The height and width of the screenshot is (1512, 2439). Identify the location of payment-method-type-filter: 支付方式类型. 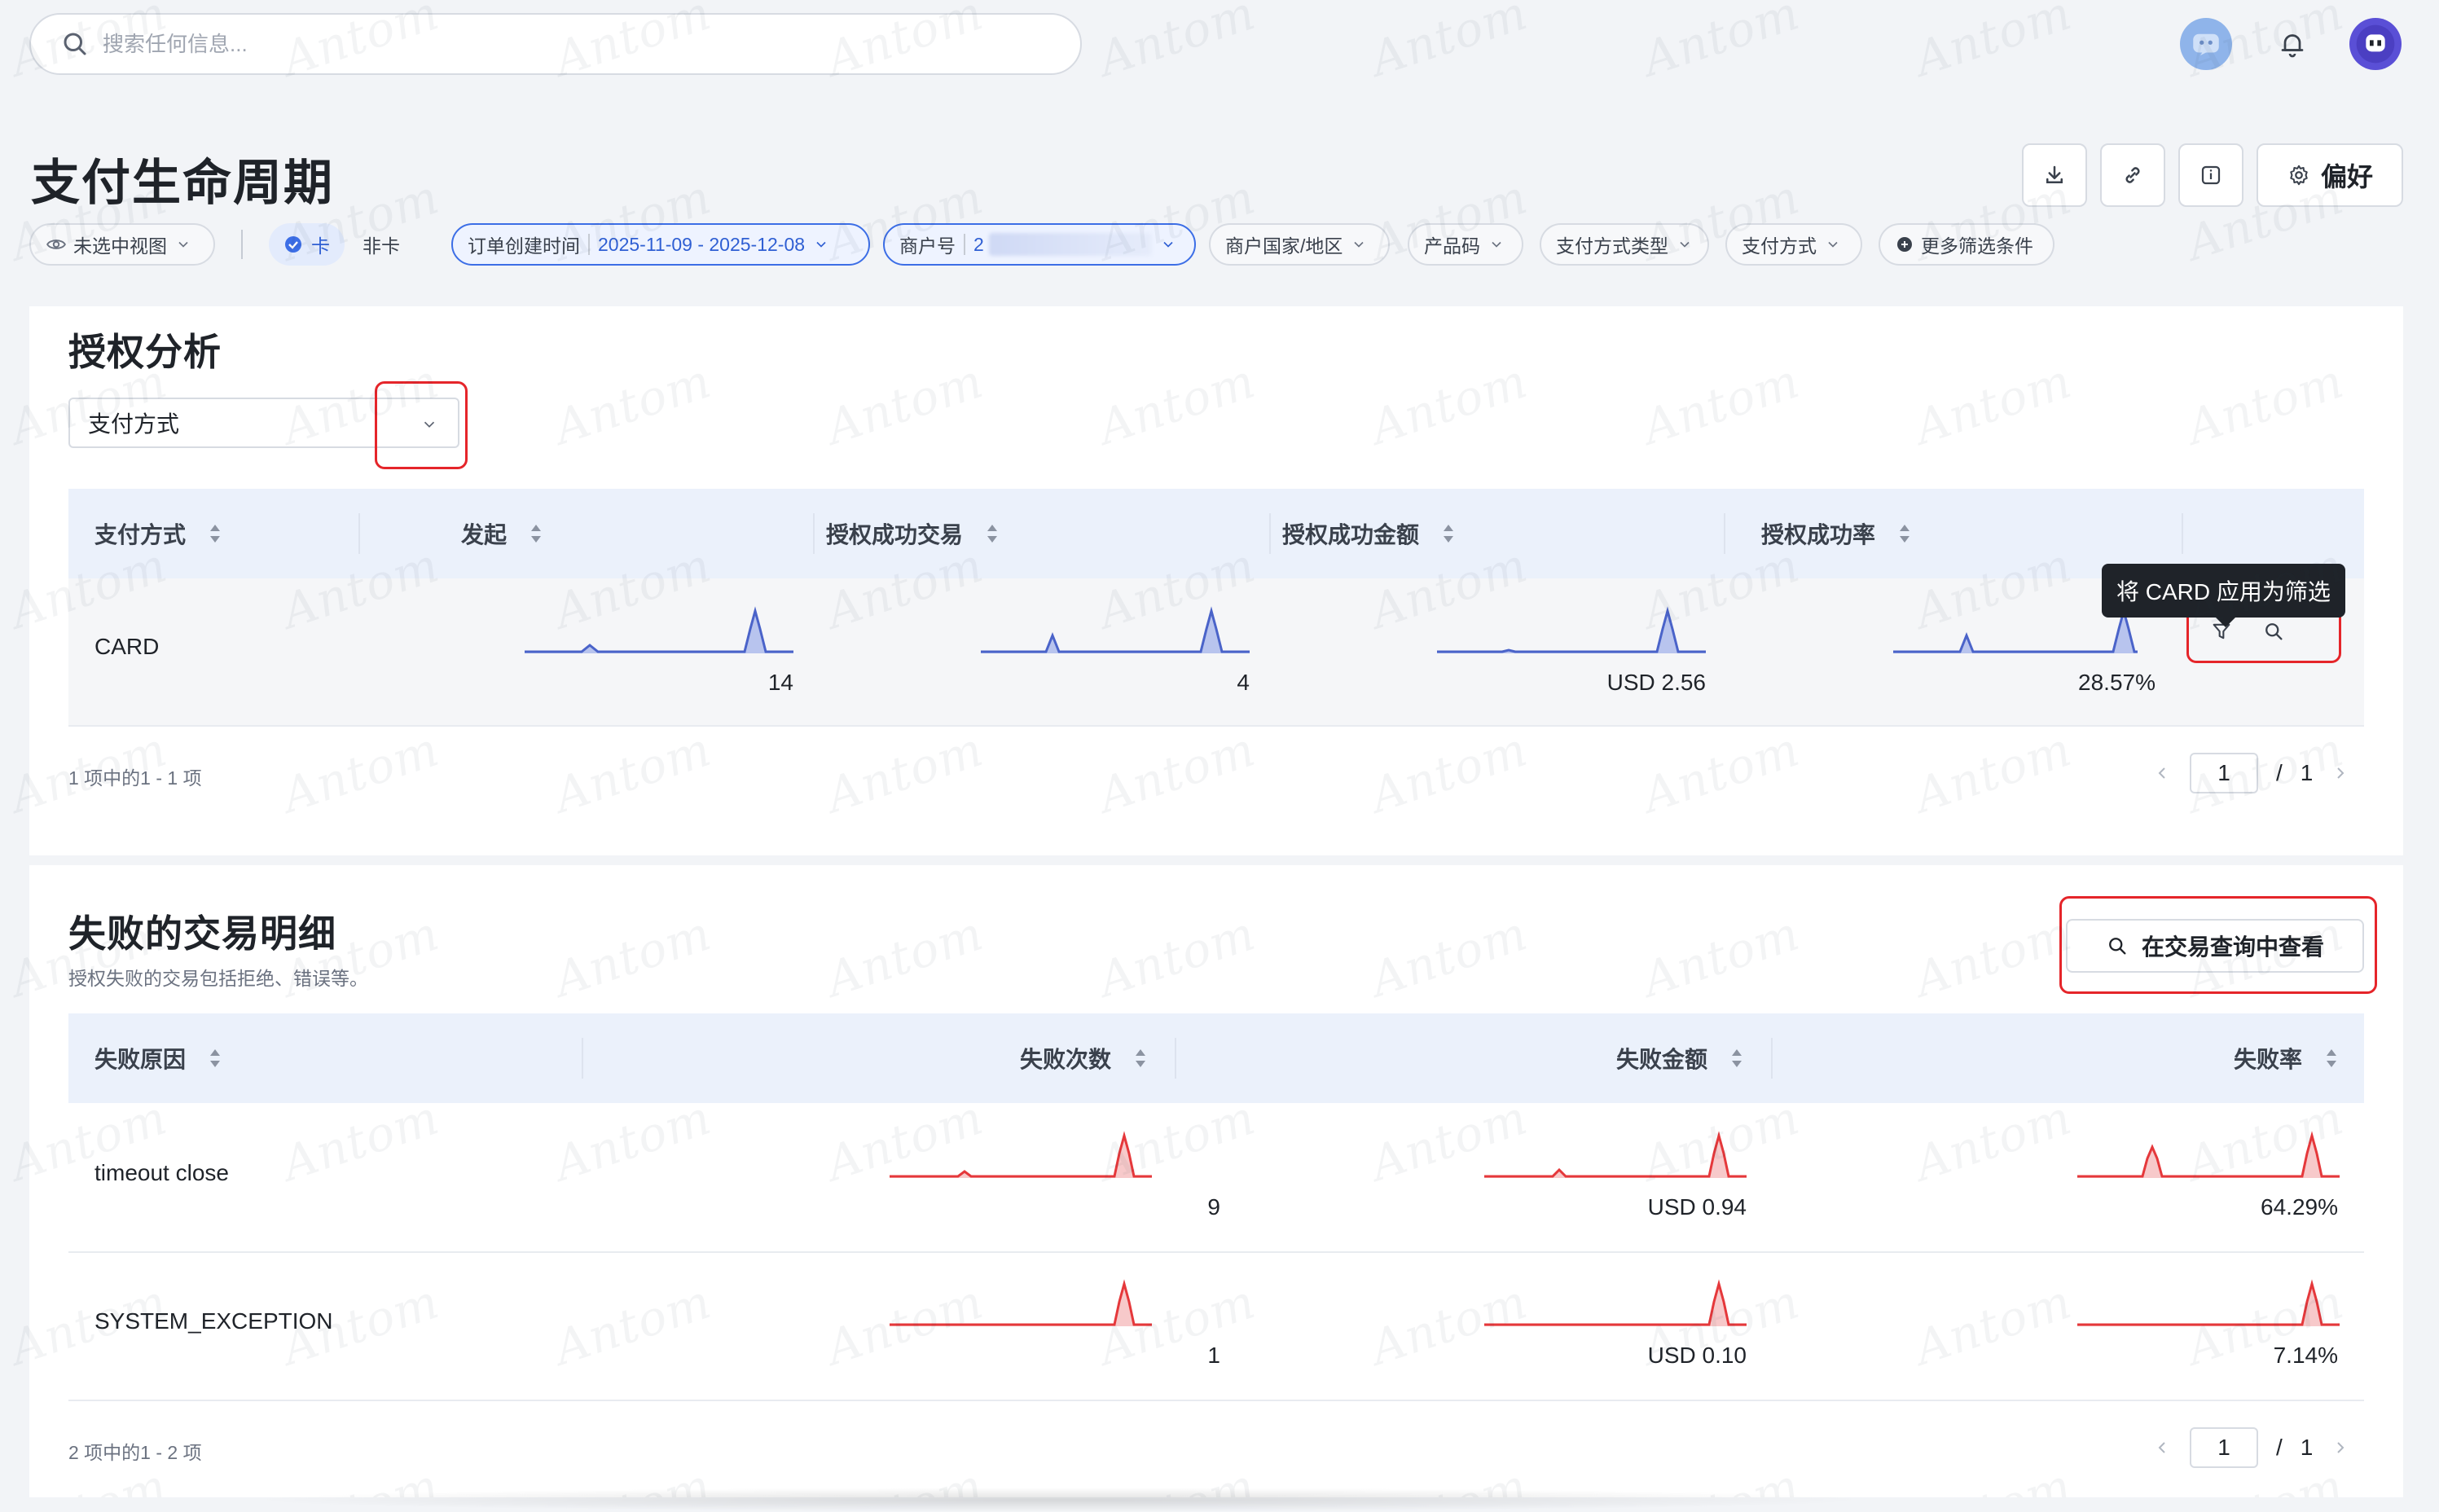
(1624, 244).